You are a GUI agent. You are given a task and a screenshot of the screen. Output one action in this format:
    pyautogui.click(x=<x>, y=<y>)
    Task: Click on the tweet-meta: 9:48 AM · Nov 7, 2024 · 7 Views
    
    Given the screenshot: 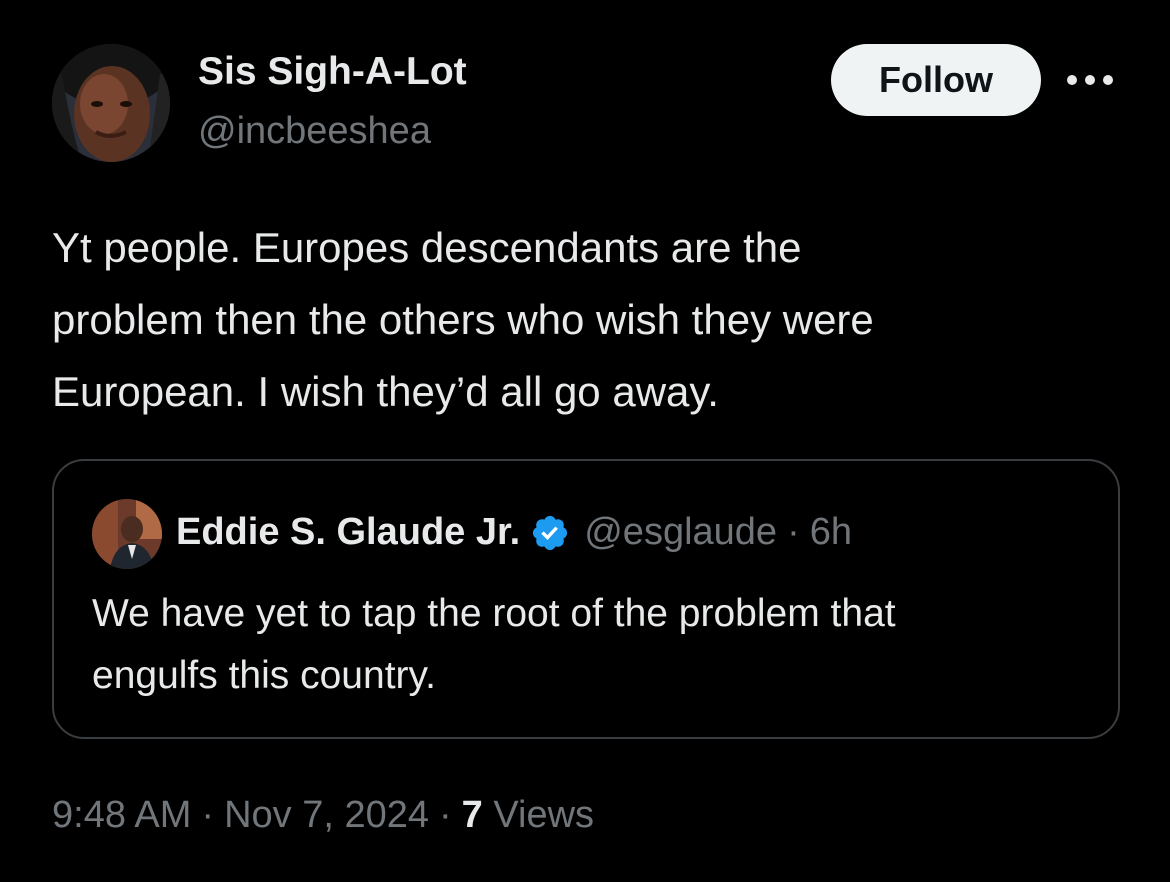 What is the action you would take?
    pyautogui.click(x=323, y=815)
    